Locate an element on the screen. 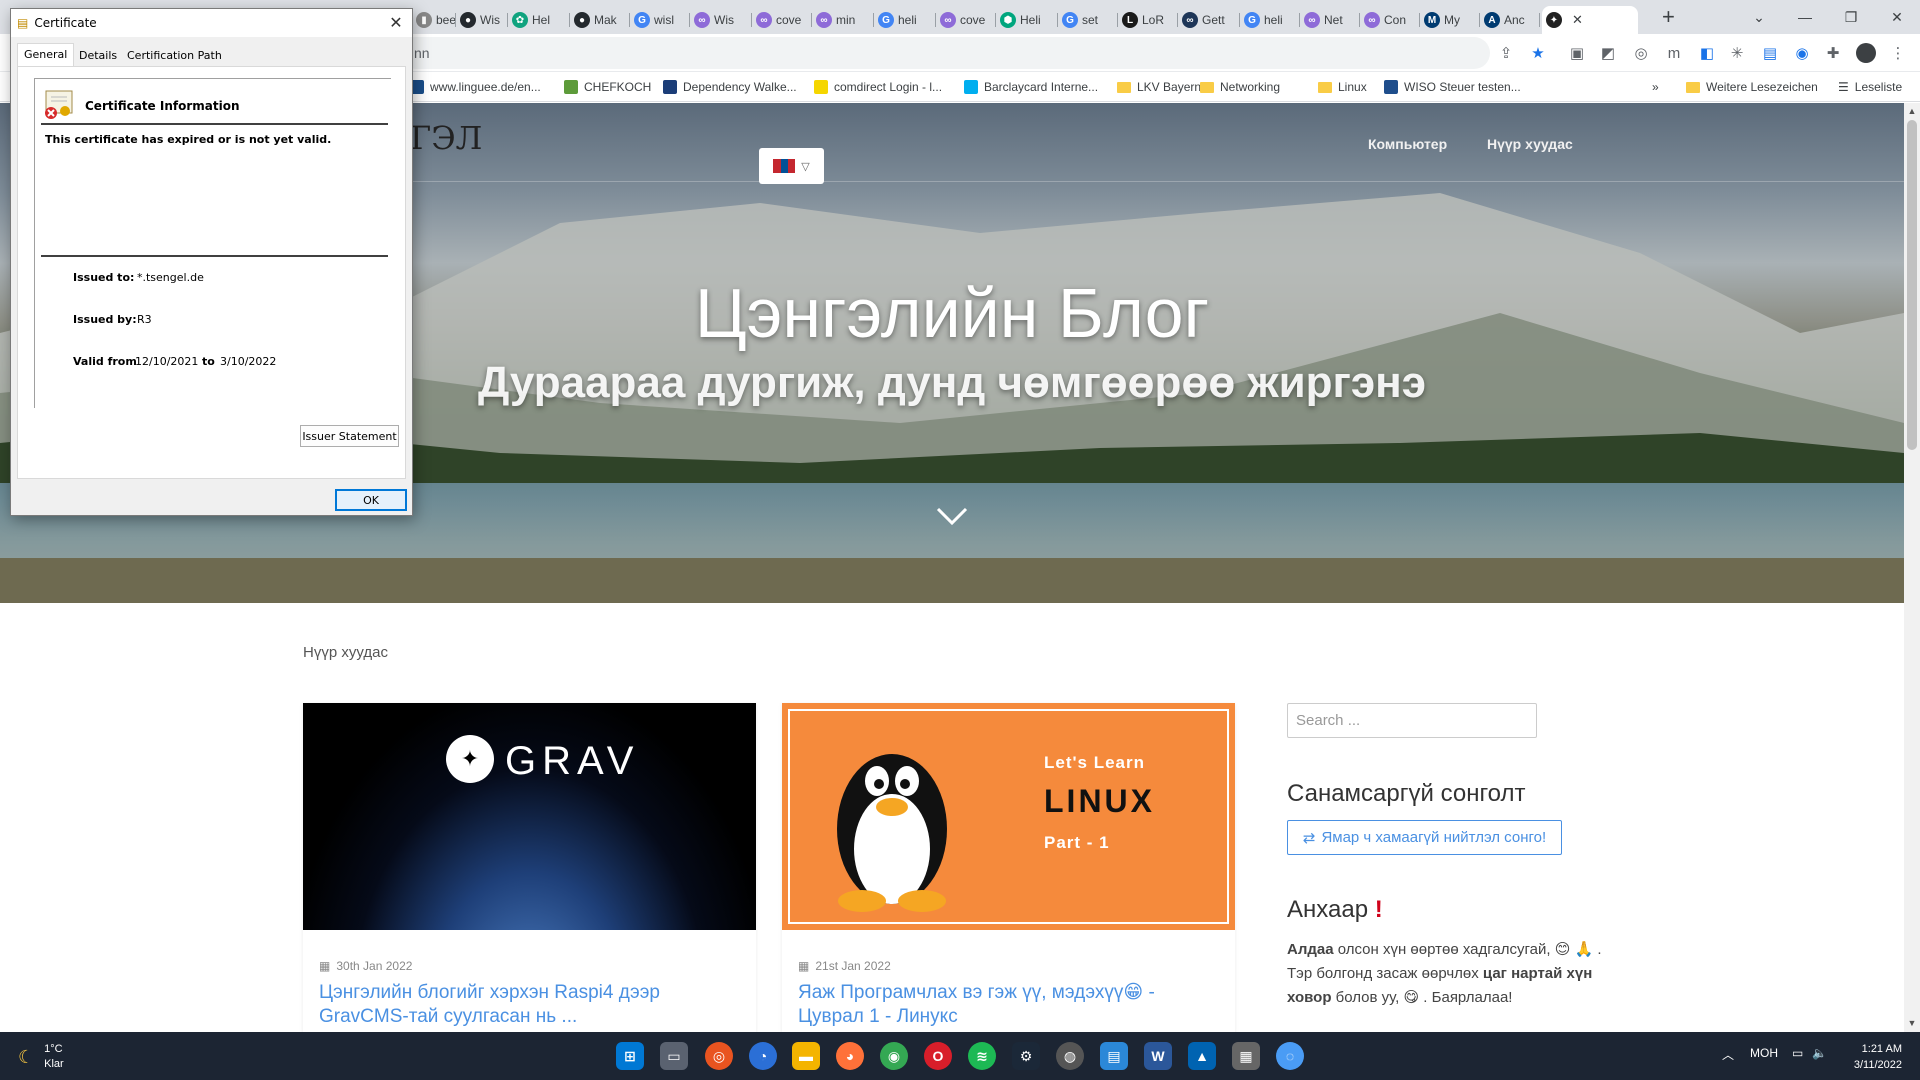 The image size is (1920, 1080). ok-button: OK is located at coordinates (371, 500).